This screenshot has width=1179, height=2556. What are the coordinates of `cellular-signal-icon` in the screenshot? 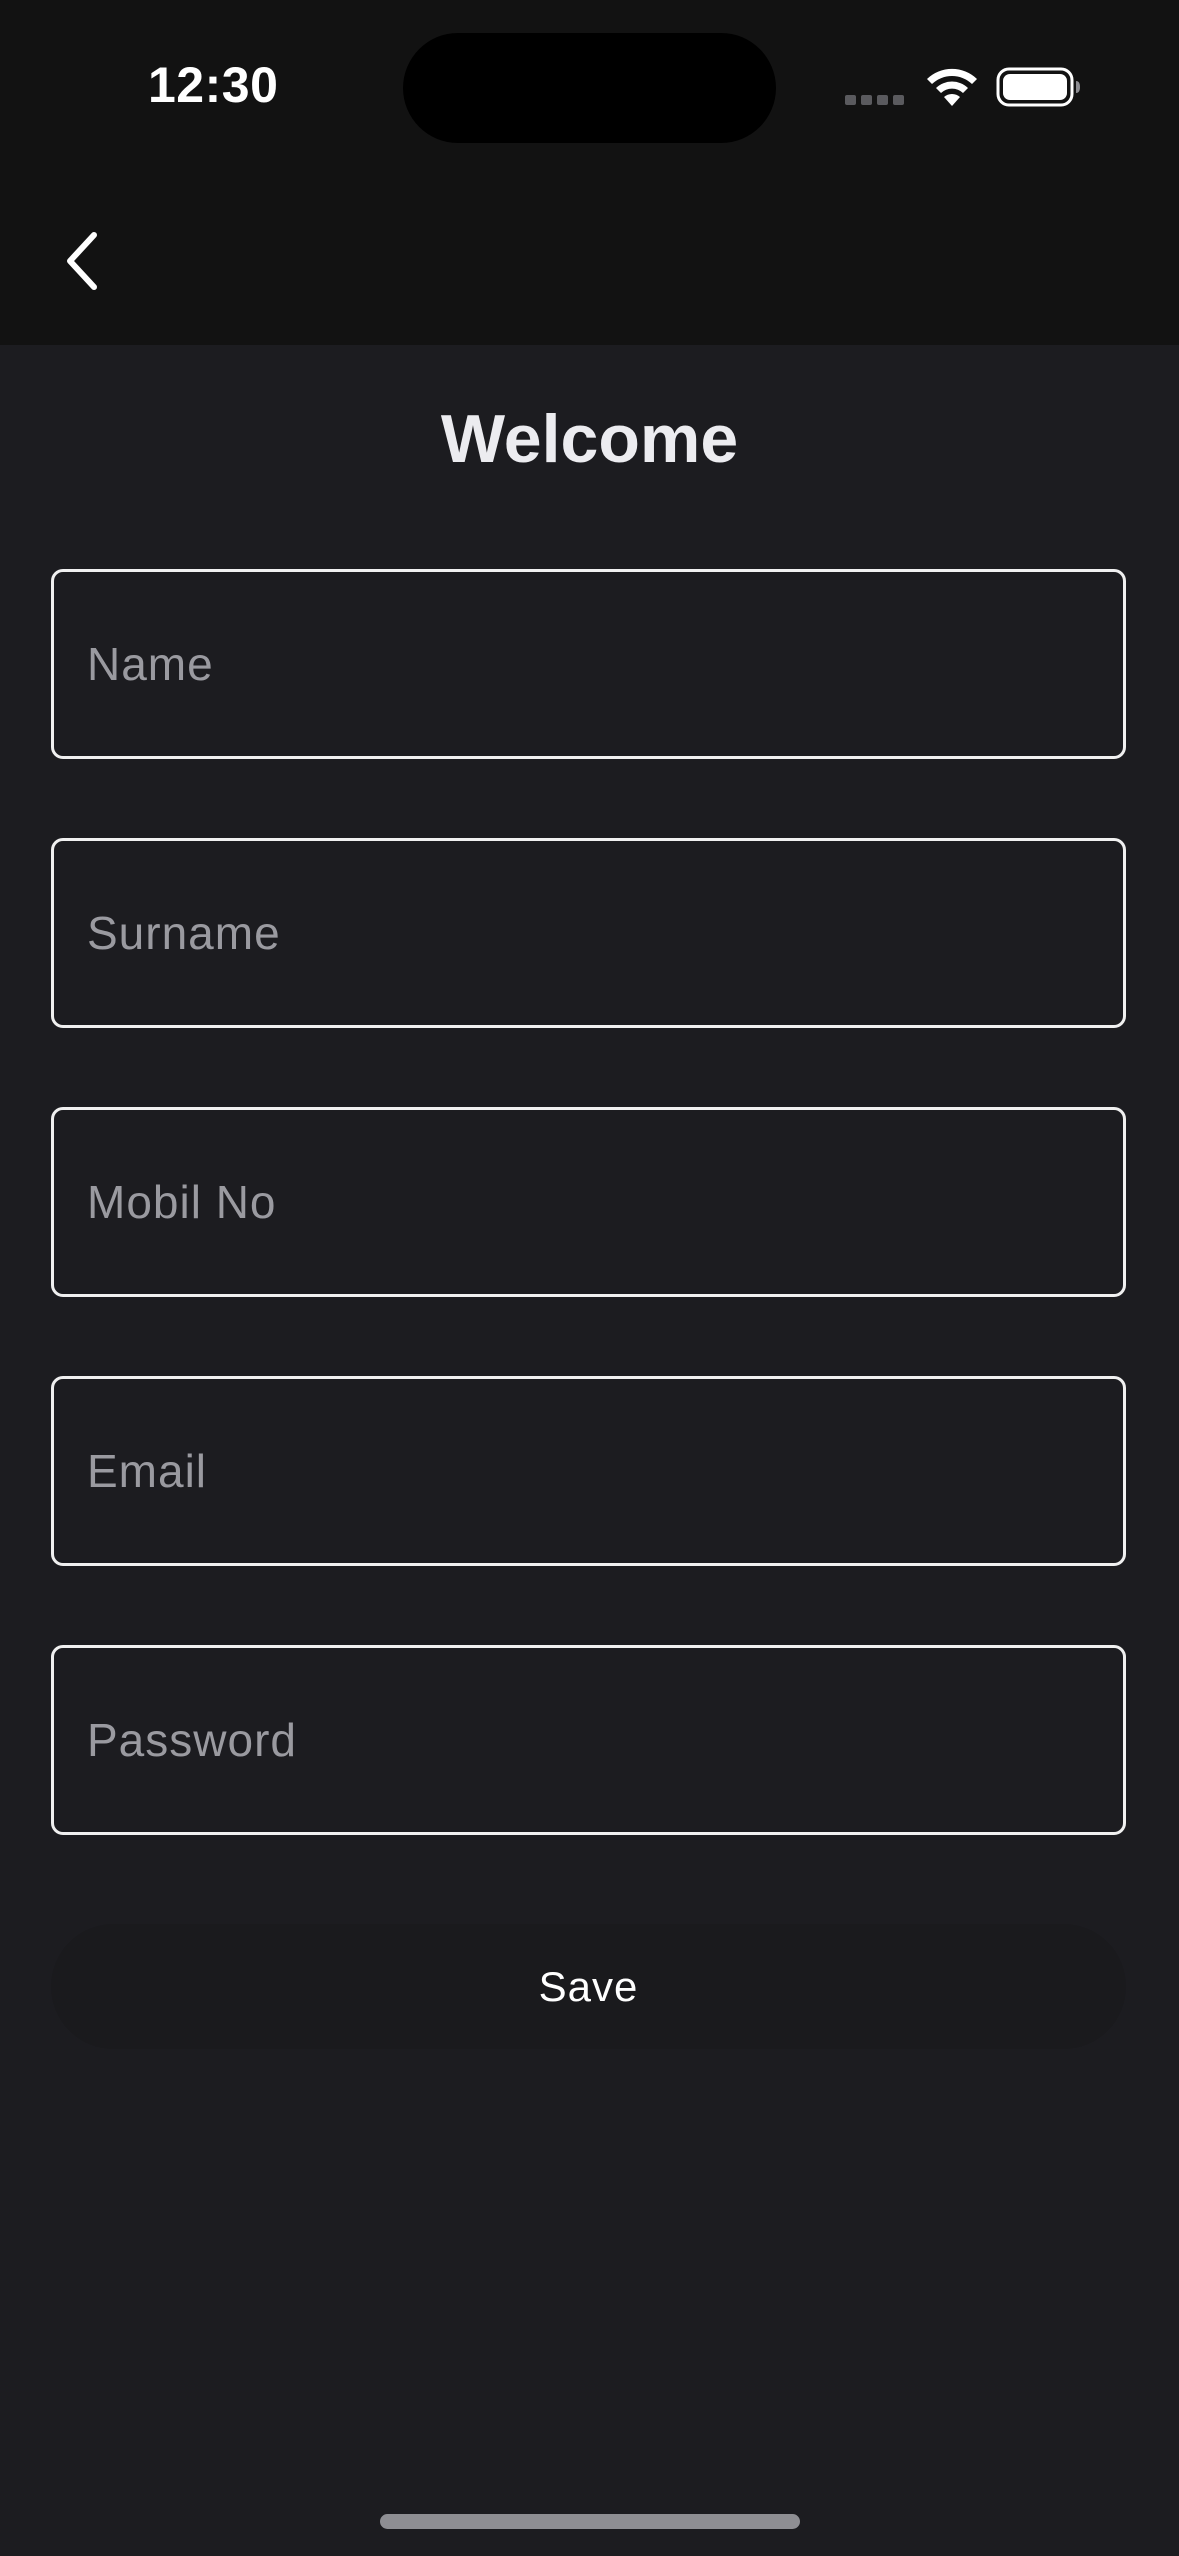 It's located at (875, 101).